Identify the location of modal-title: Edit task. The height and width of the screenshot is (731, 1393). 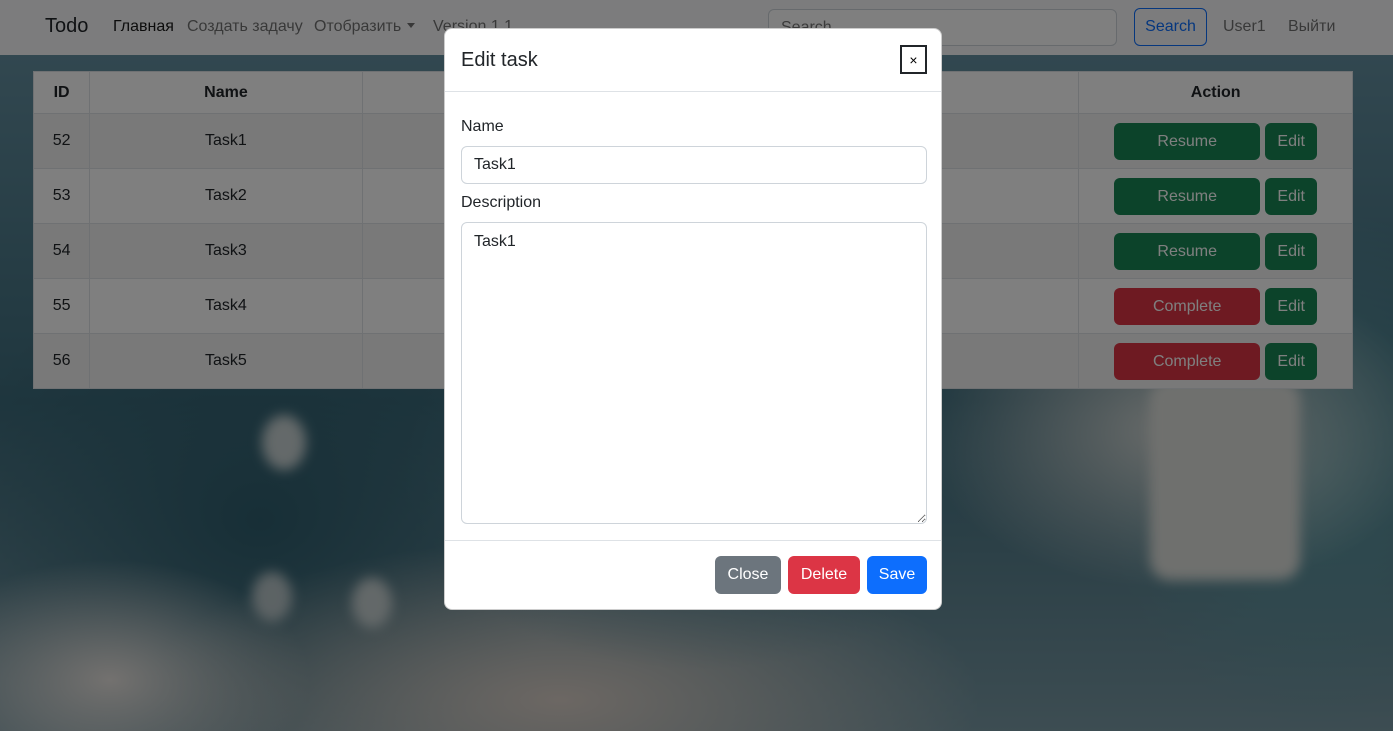
(499, 60).